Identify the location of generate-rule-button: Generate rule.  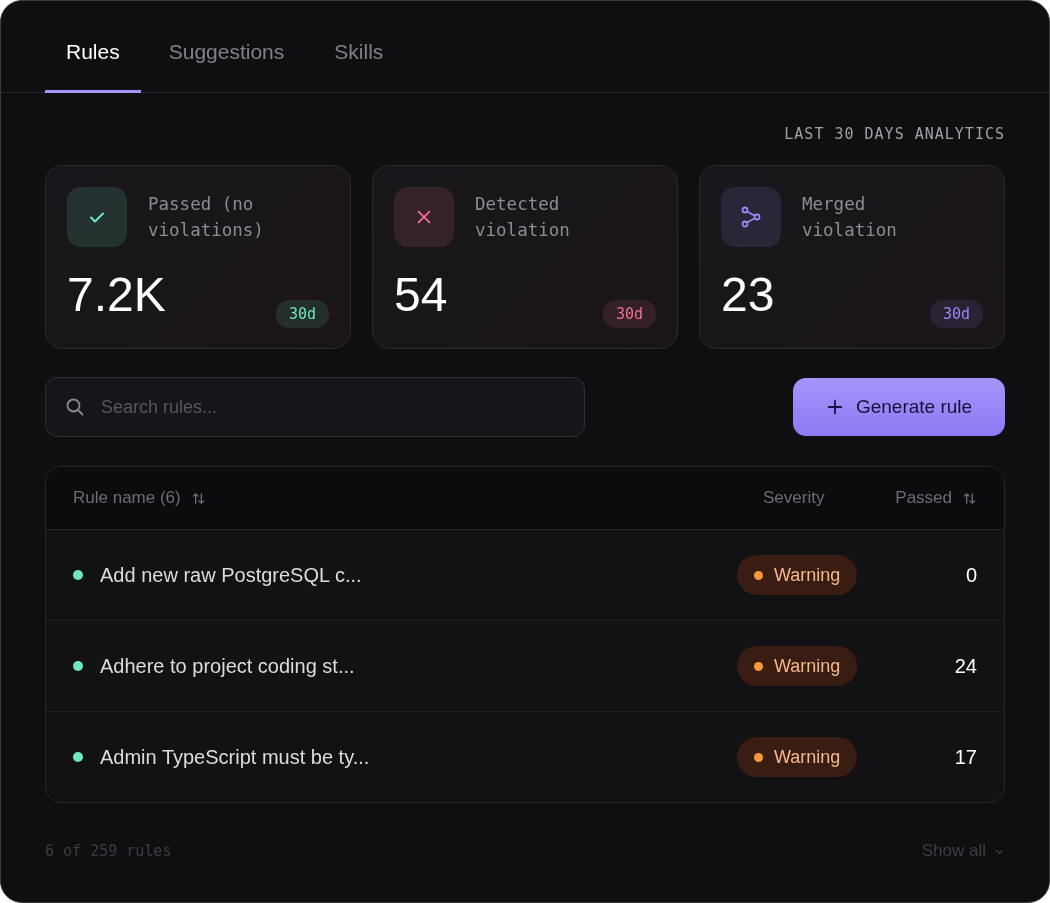
(899, 407).